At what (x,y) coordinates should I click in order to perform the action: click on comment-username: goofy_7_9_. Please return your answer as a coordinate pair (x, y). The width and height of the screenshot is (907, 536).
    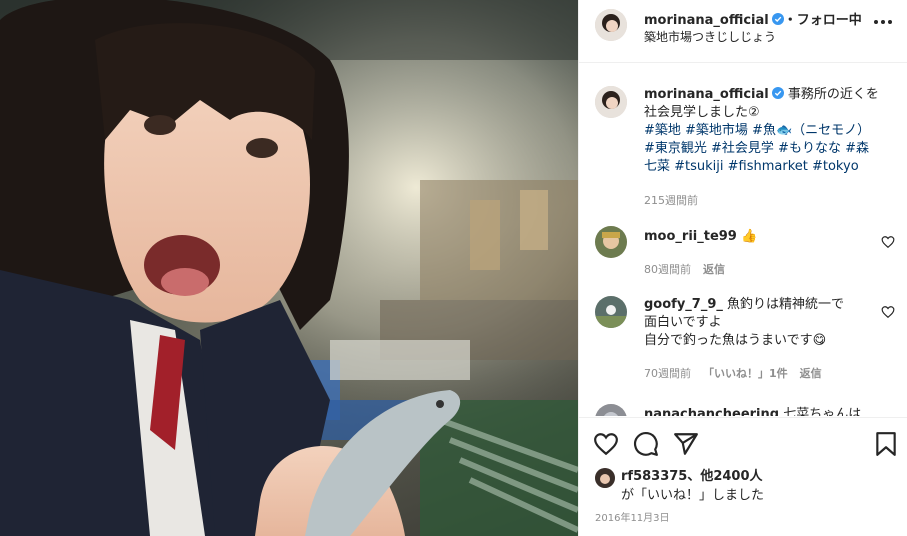
    Looking at the image, I should click on (683, 304).